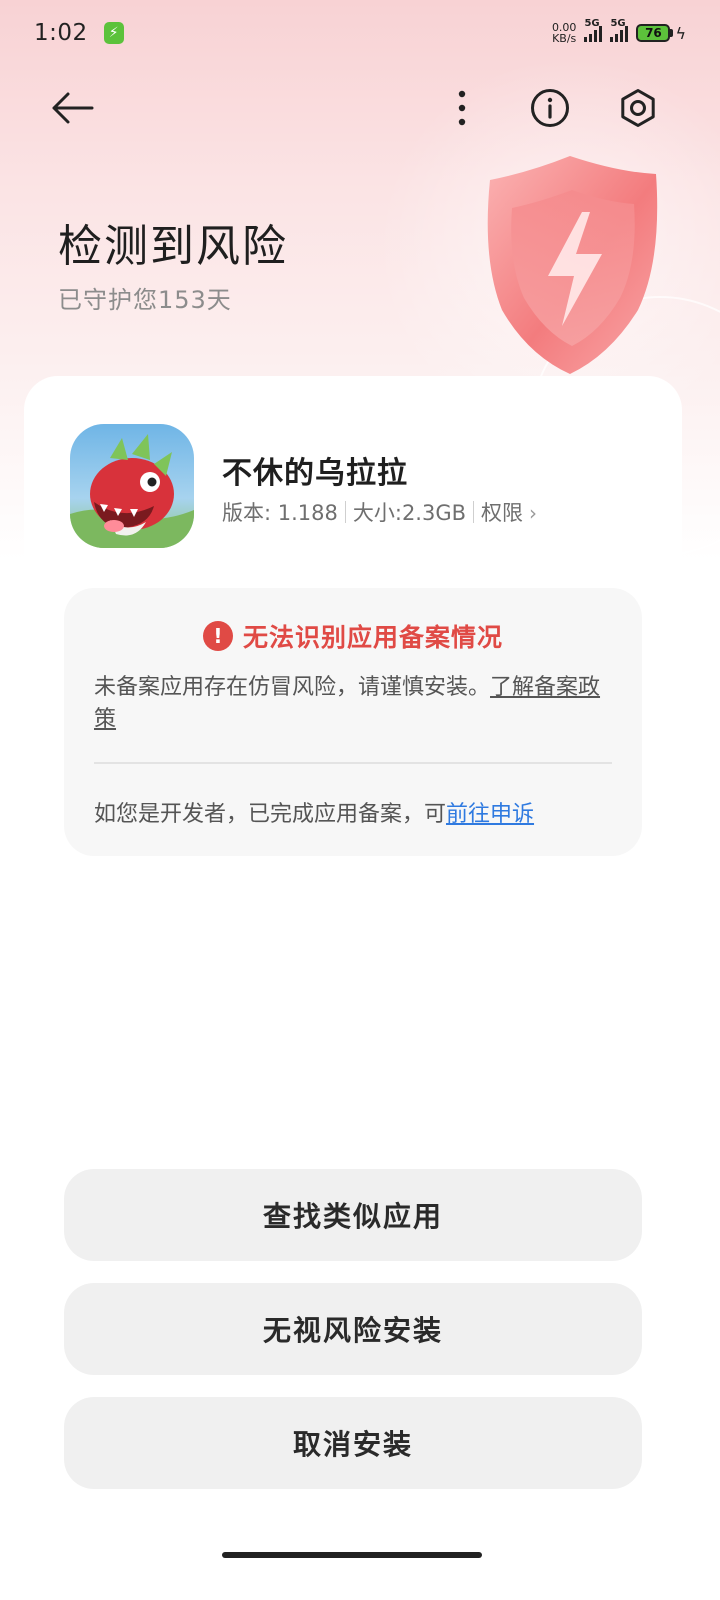 The width and height of the screenshot is (720, 1600). I want to click on settings-button, so click(638, 108).